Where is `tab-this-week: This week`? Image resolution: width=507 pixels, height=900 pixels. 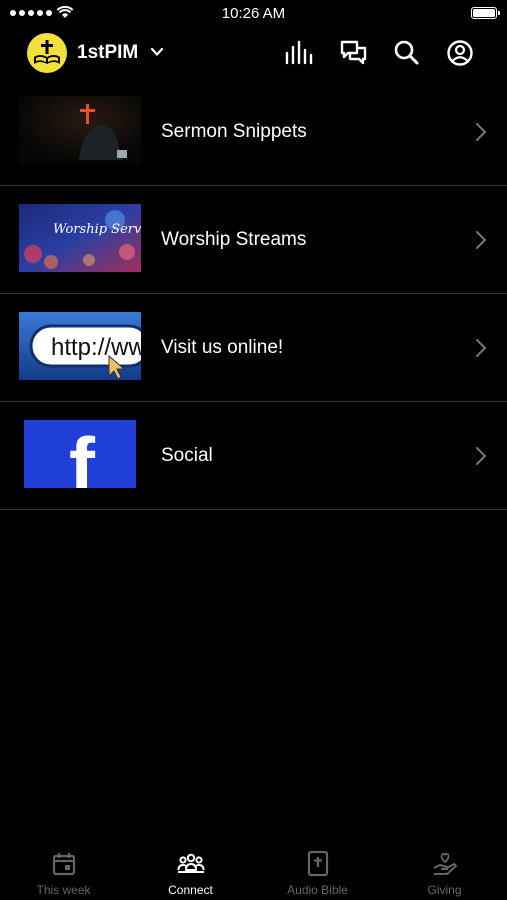 tab-this-week: This week is located at coordinates (63, 871).